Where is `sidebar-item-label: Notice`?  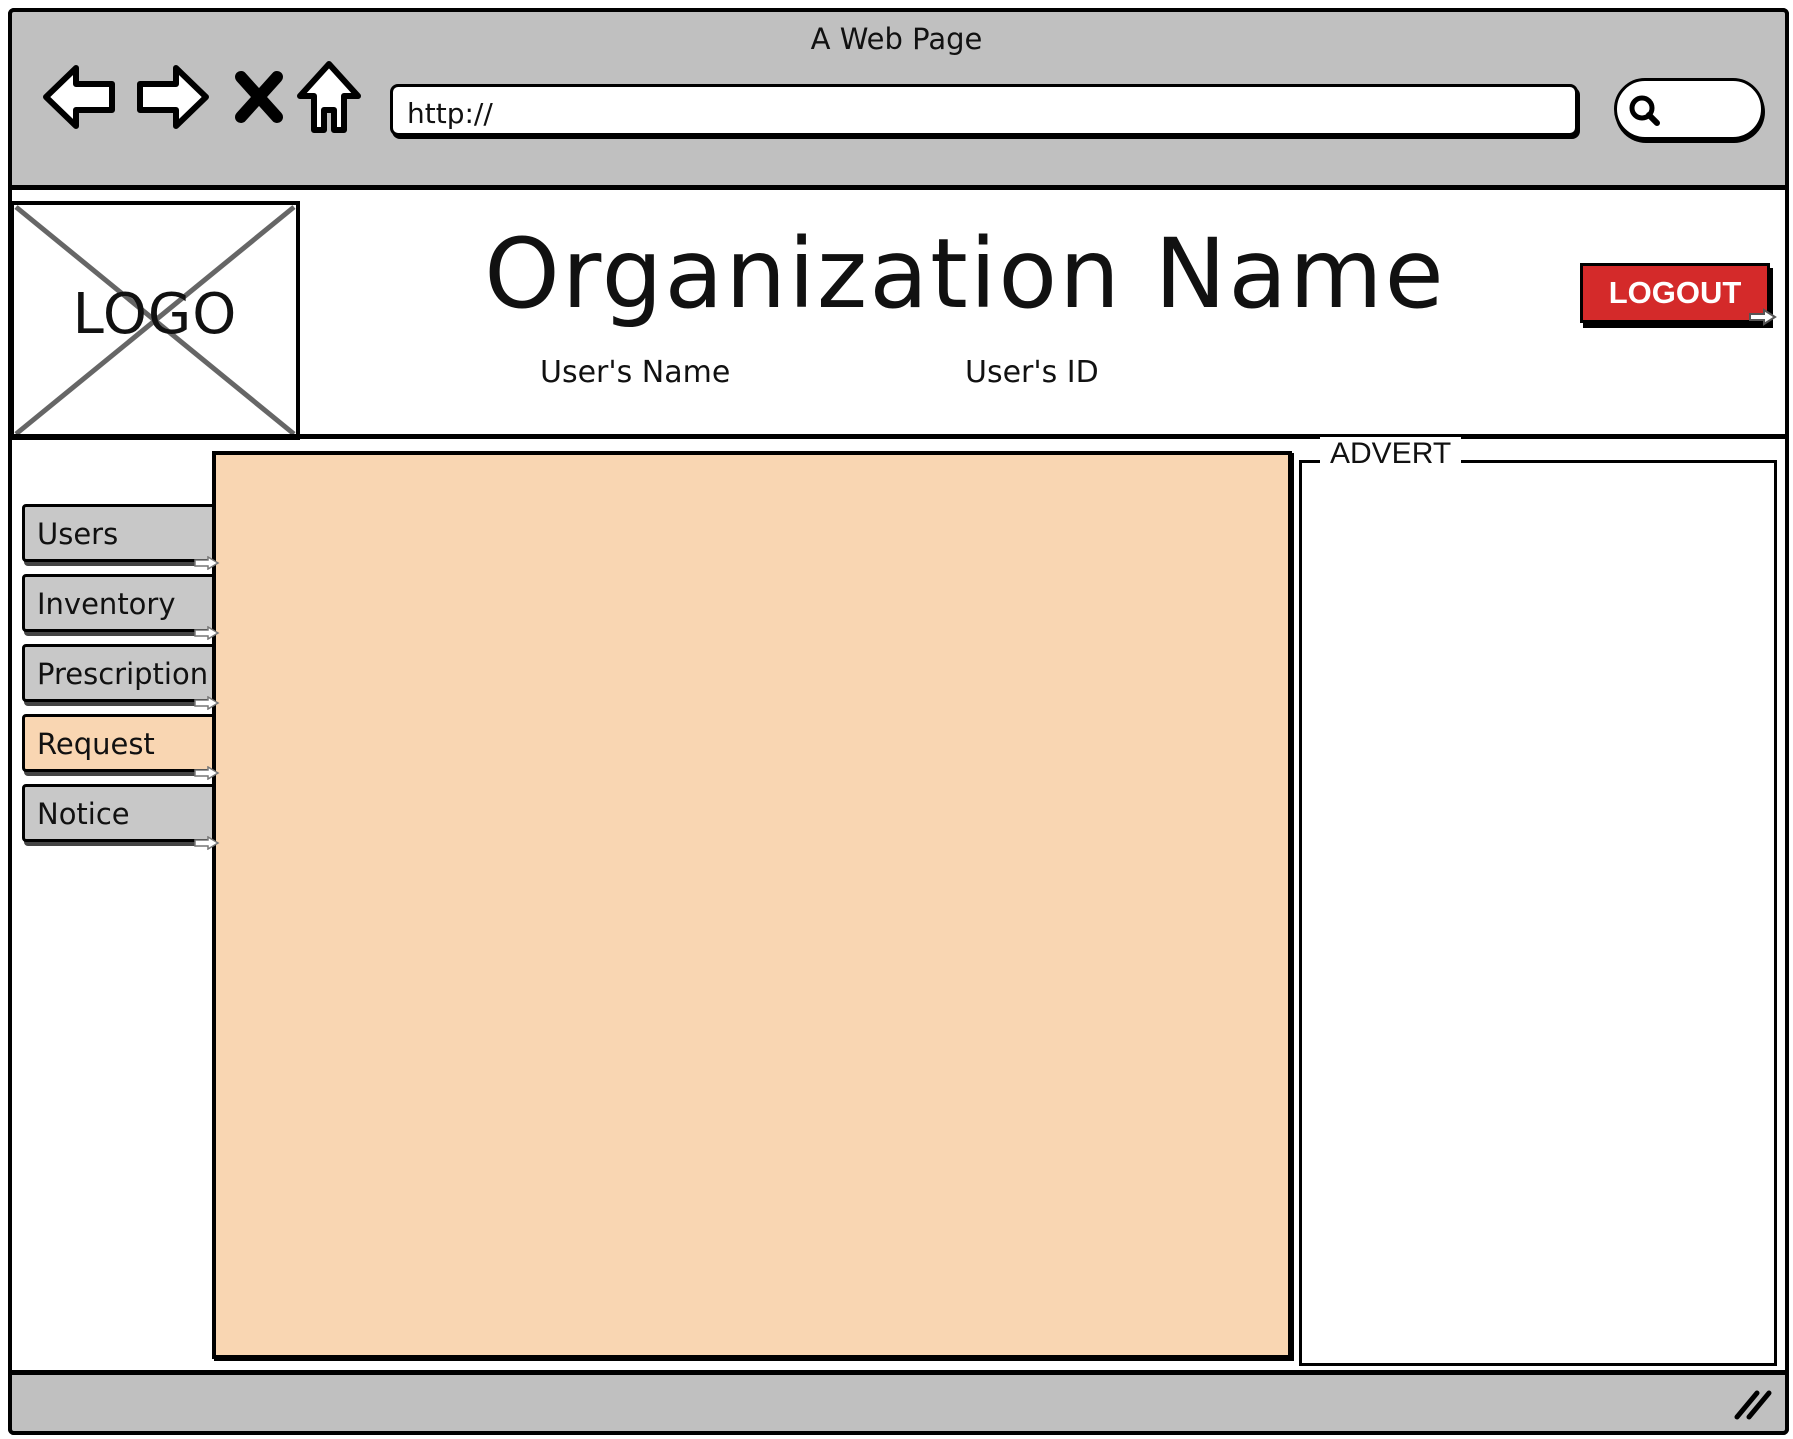 sidebar-item-label: Notice is located at coordinates (83, 814).